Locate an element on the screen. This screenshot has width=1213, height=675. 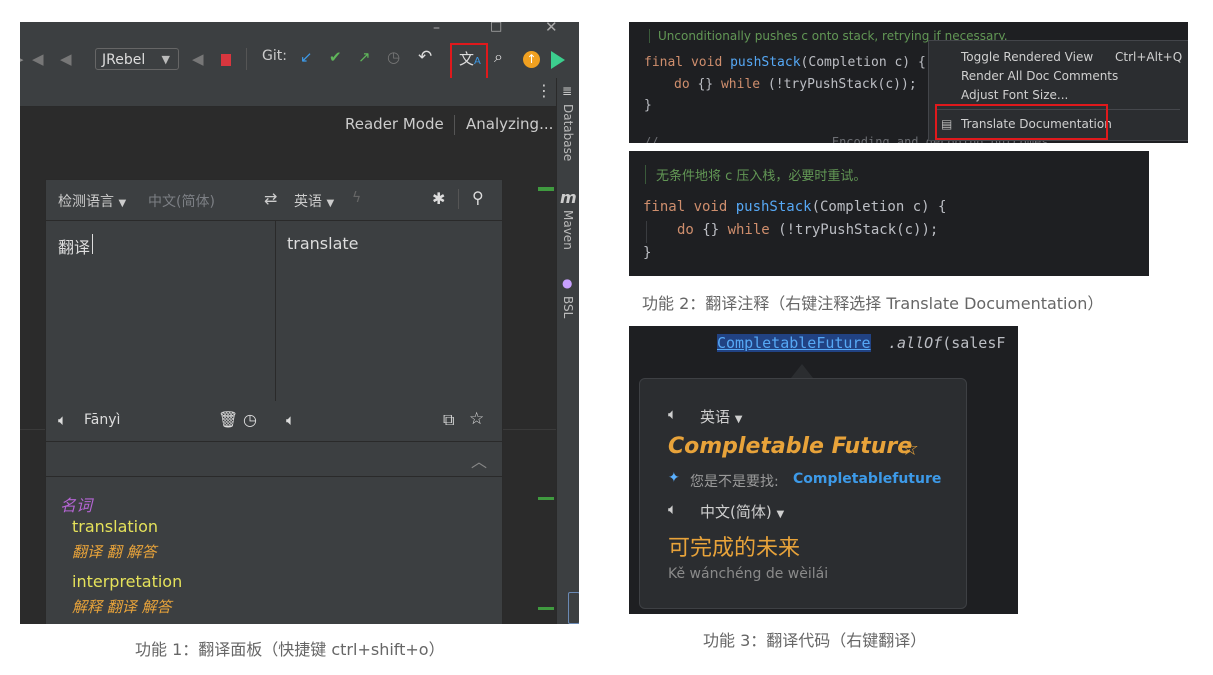
dictionary-meanings: 翻译 翻 解答 is located at coordinates (114, 552).